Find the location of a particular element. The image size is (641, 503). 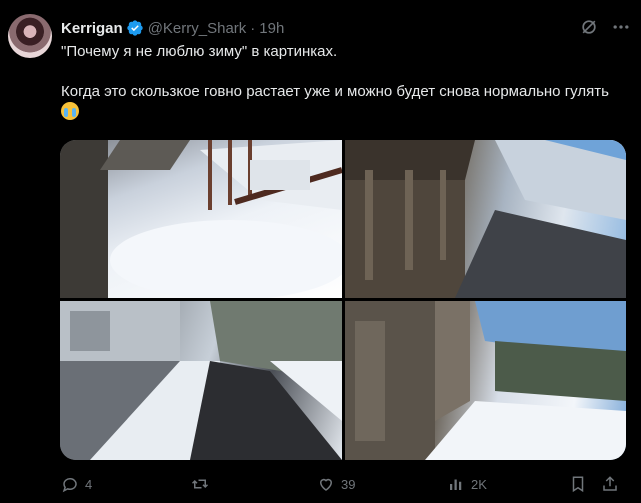

avatar is located at coordinates (30, 36).